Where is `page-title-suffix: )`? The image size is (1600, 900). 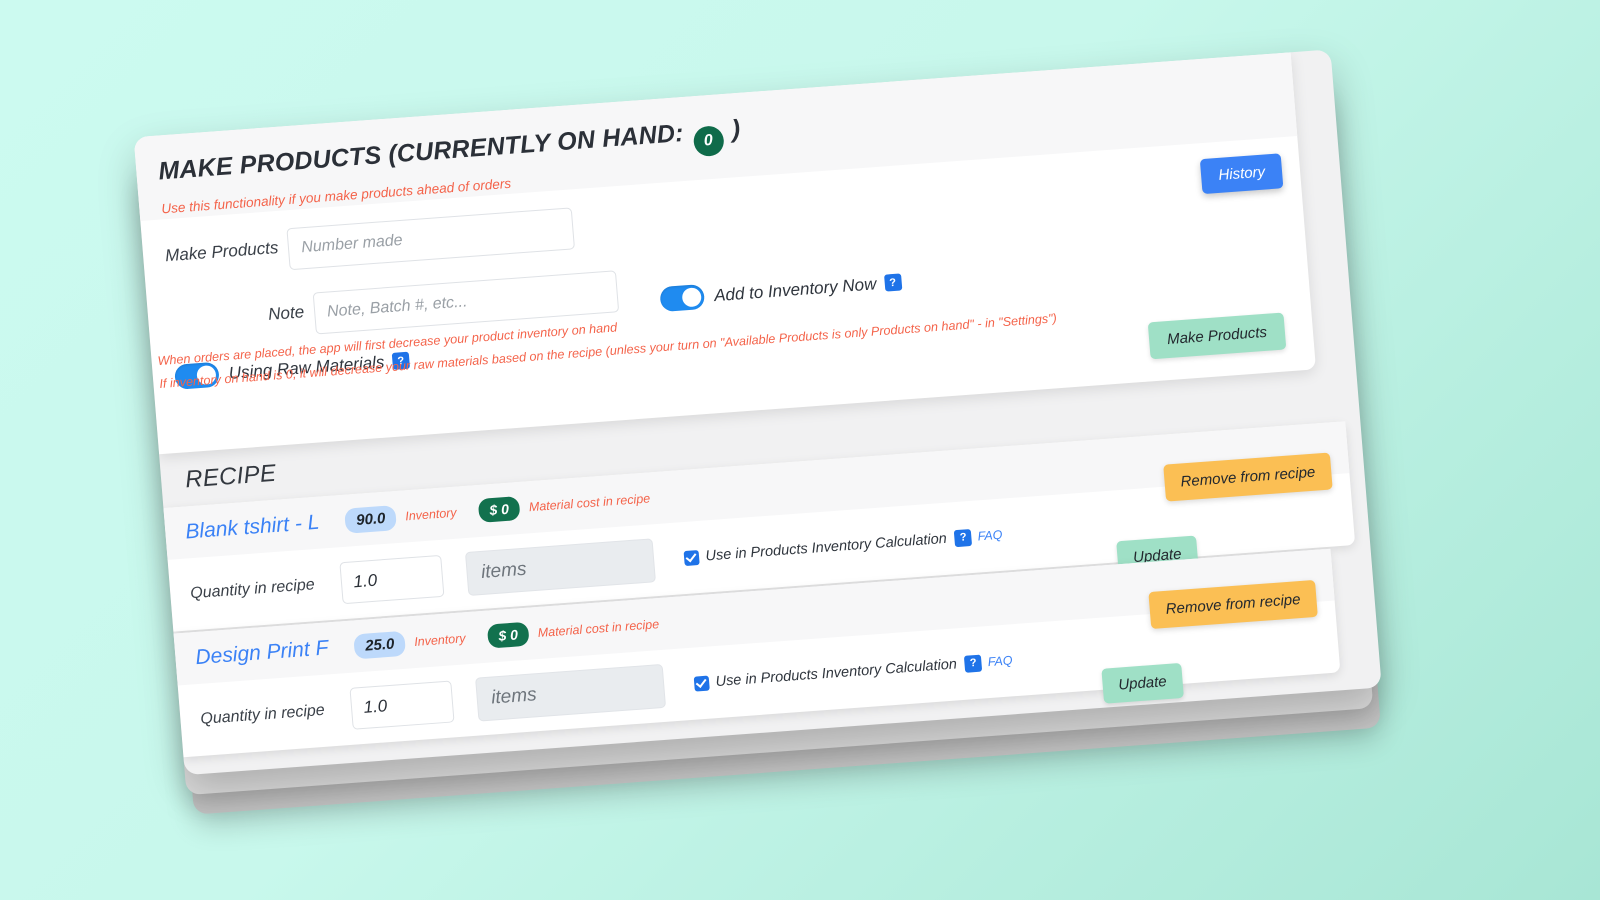 page-title-suffix: ) is located at coordinates (736, 129).